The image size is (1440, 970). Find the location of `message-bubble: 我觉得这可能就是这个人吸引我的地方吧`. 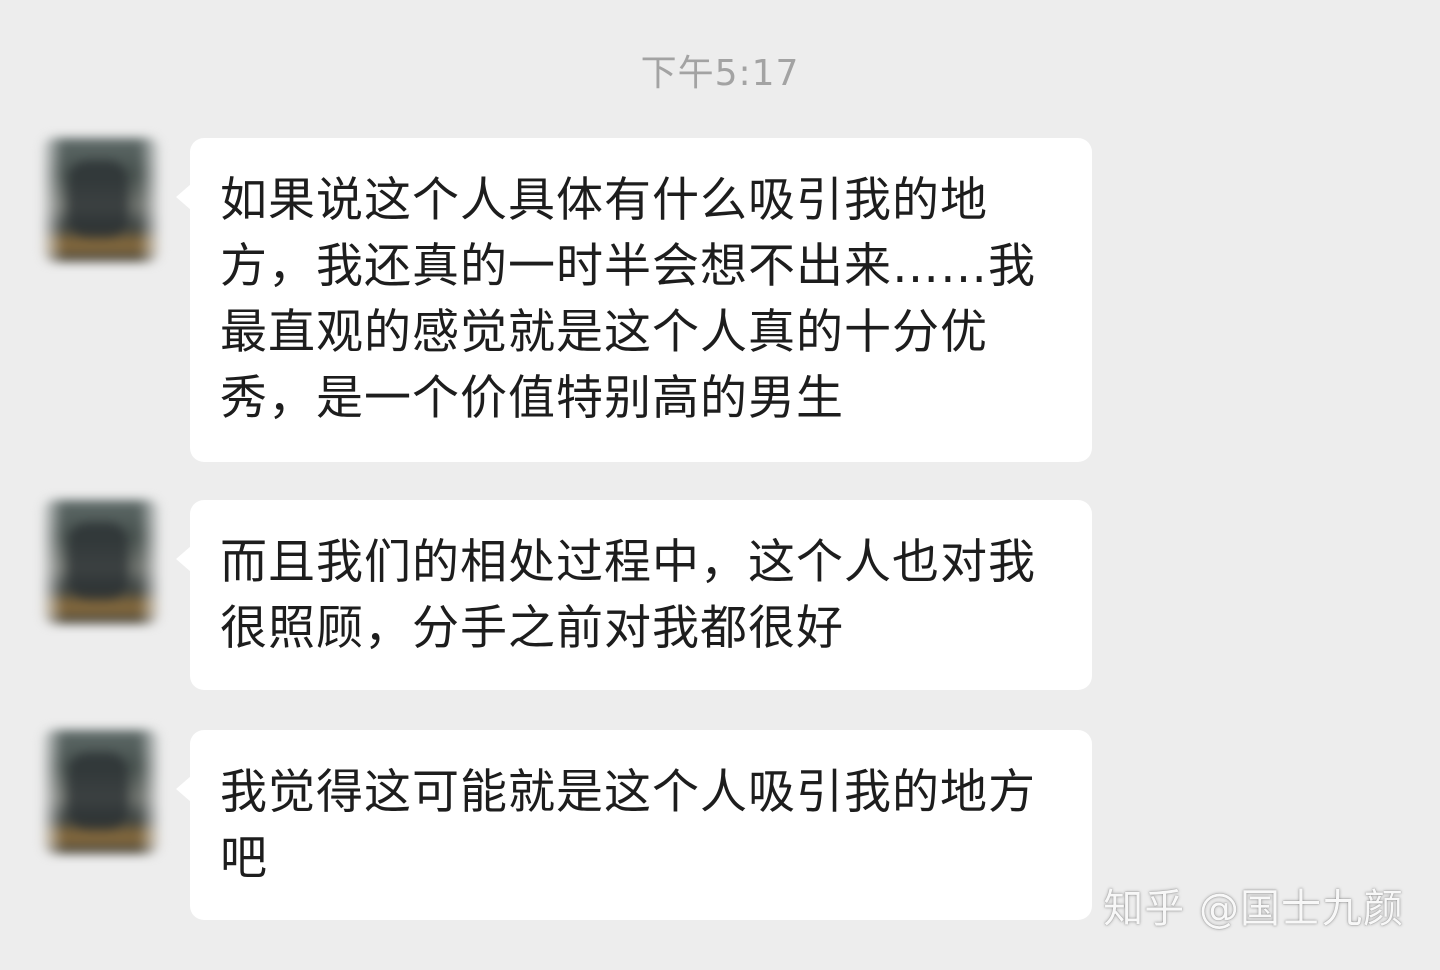

message-bubble: 我觉得这可能就是这个人吸引我的地方吧 is located at coordinates (634, 825).